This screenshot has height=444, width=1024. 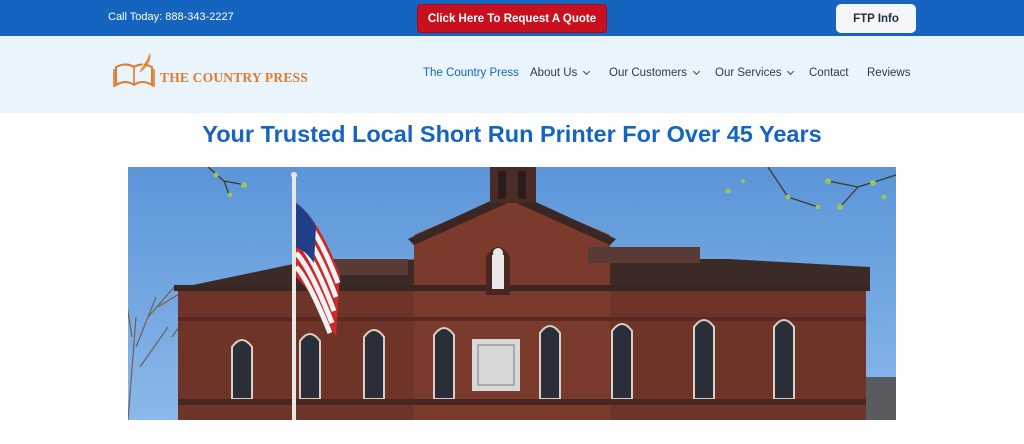 I want to click on nav-label: About Us, so click(x=554, y=73).